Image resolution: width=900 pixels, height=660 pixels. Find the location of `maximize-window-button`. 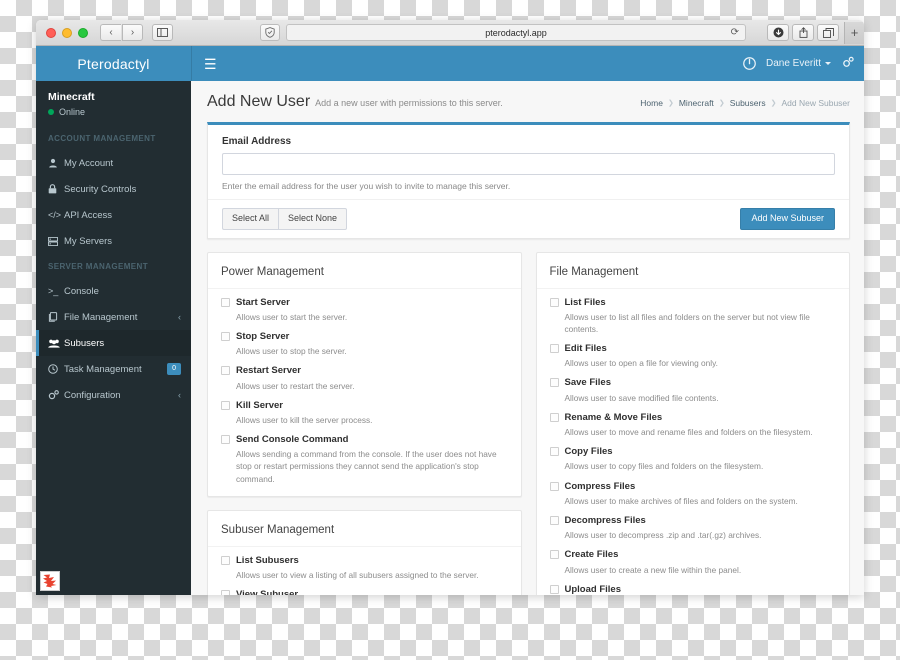

maximize-window-button is located at coordinates (83, 32).